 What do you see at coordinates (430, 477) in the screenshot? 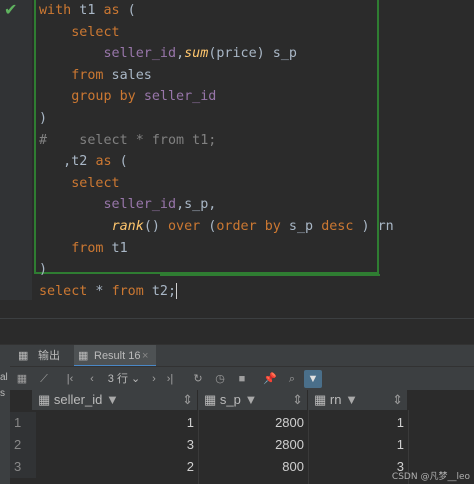
I see `watermark: CSDN @凡梦__leo` at bounding box center [430, 477].